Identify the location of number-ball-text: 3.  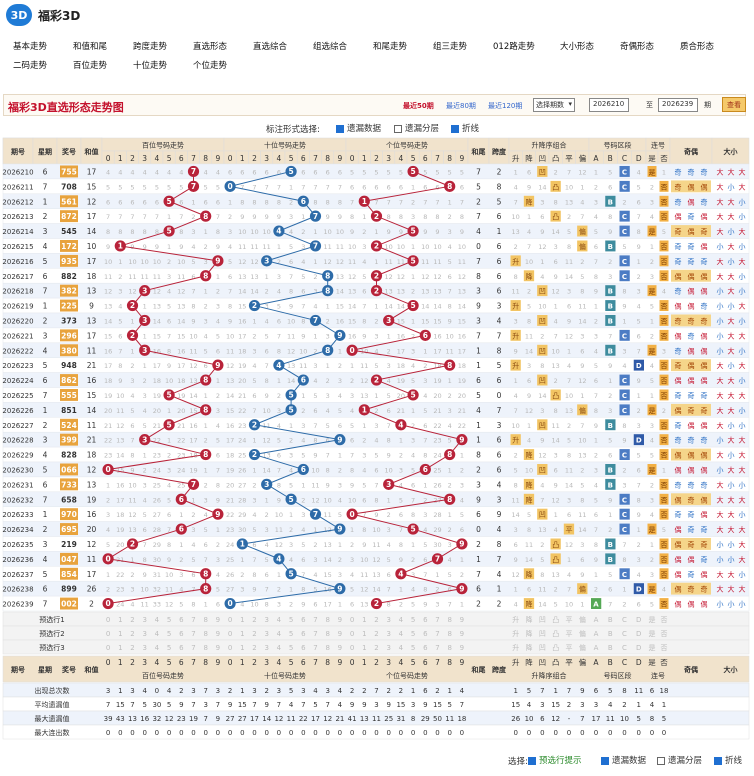
(388, 320).